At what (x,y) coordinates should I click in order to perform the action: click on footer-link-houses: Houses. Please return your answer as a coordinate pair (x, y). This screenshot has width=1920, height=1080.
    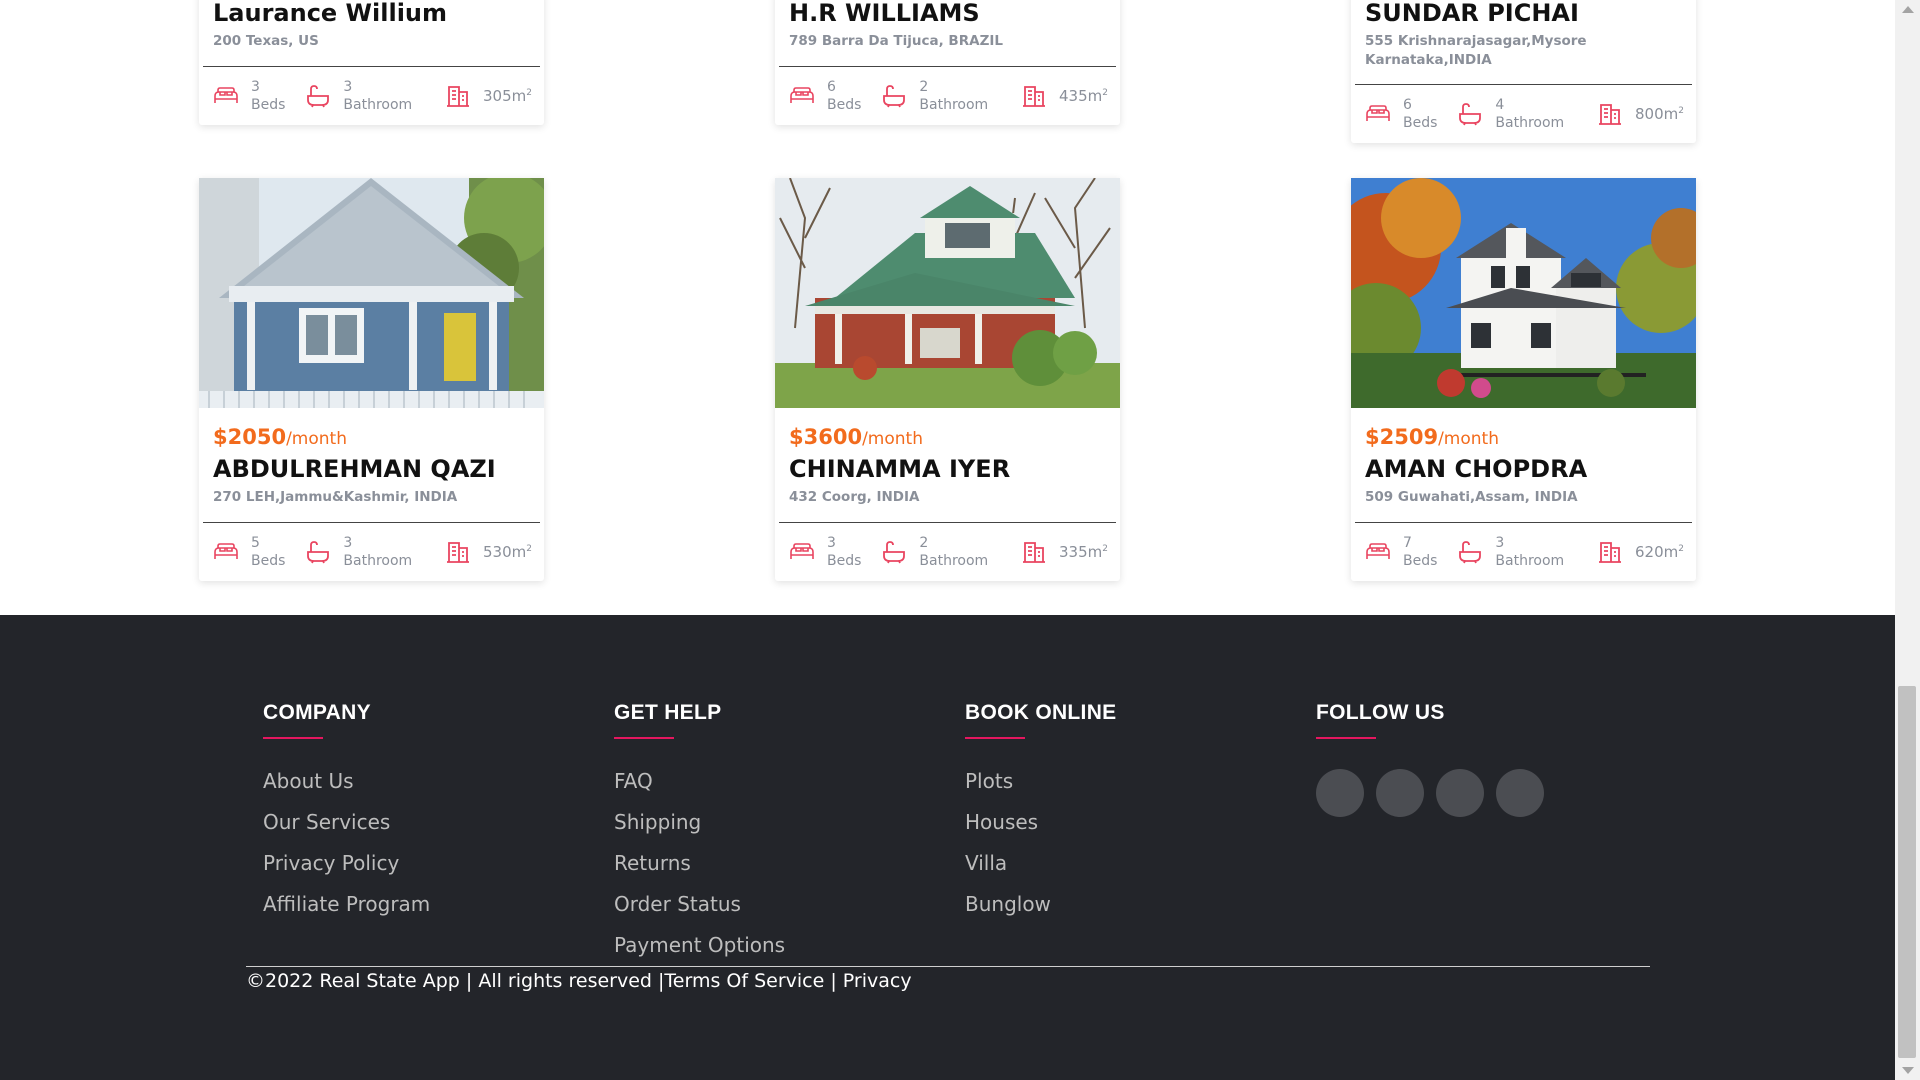
    Looking at the image, I should click on (1040, 830).